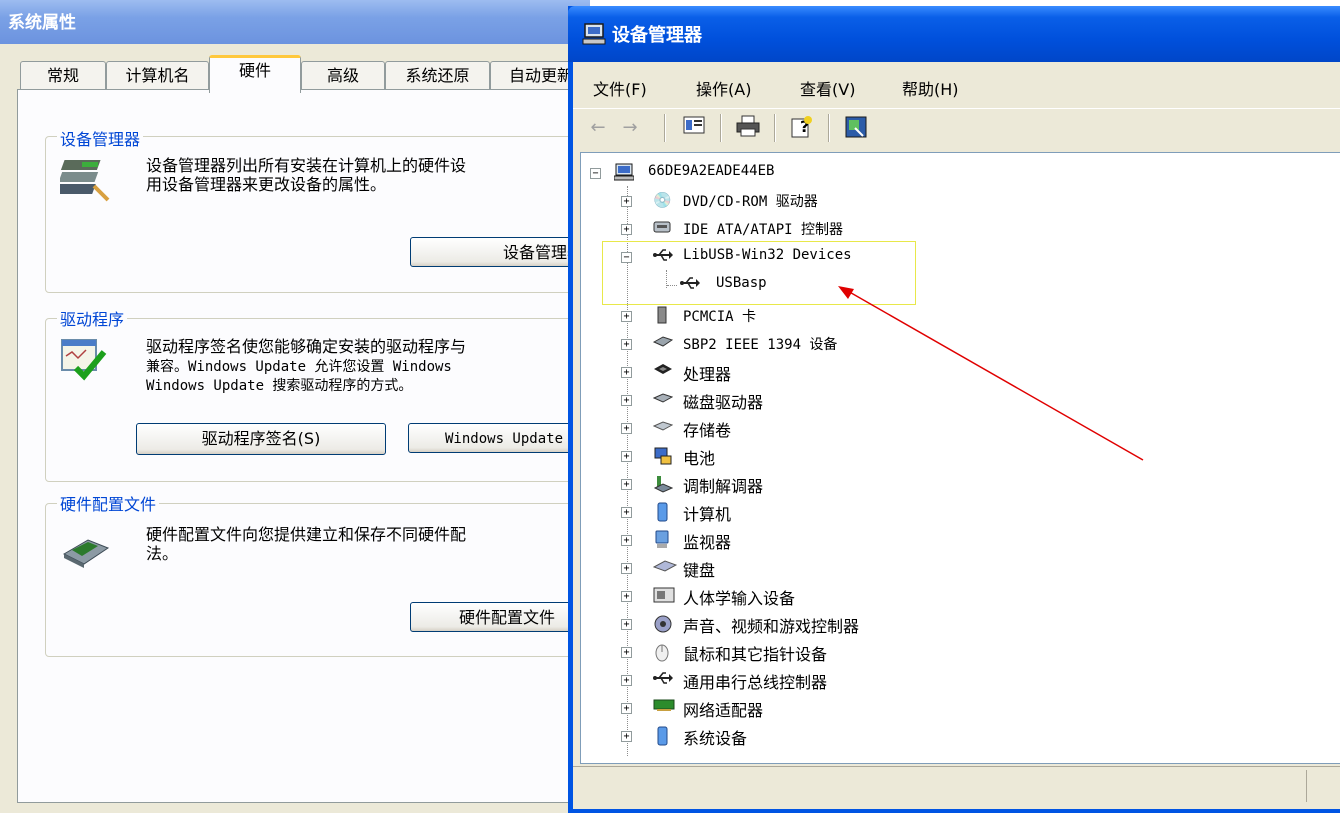  I want to click on tree-item-label: PCMCIA 卡, so click(720, 317).